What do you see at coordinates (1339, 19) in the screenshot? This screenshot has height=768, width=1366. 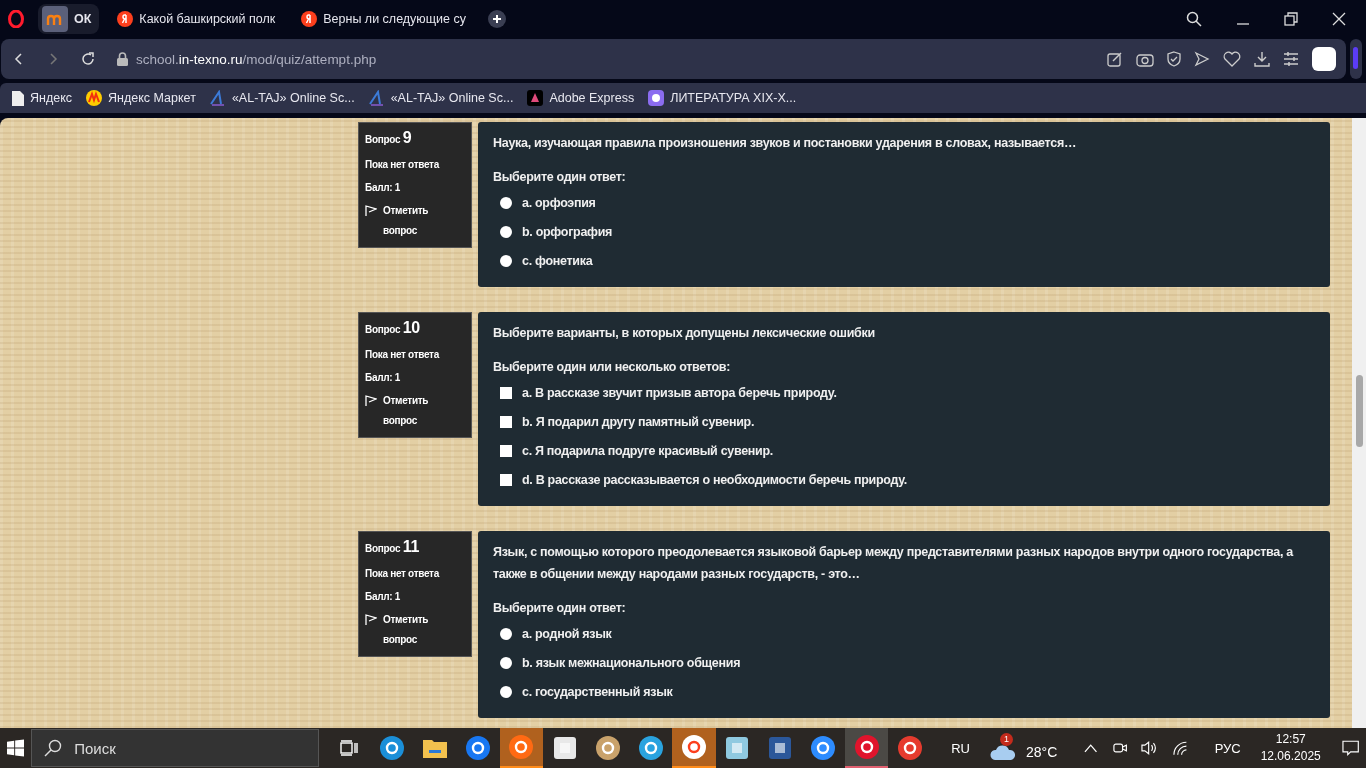 I see `close-icon` at bounding box center [1339, 19].